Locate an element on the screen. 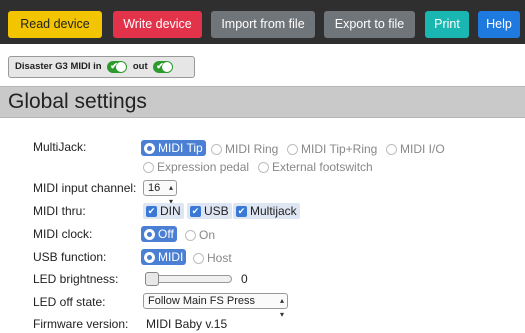 Image resolution: width=525 pixels, height=333 pixels. multijack-option-midi-tip-ring: MIDI Tip+Ring is located at coordinates (332, 149).